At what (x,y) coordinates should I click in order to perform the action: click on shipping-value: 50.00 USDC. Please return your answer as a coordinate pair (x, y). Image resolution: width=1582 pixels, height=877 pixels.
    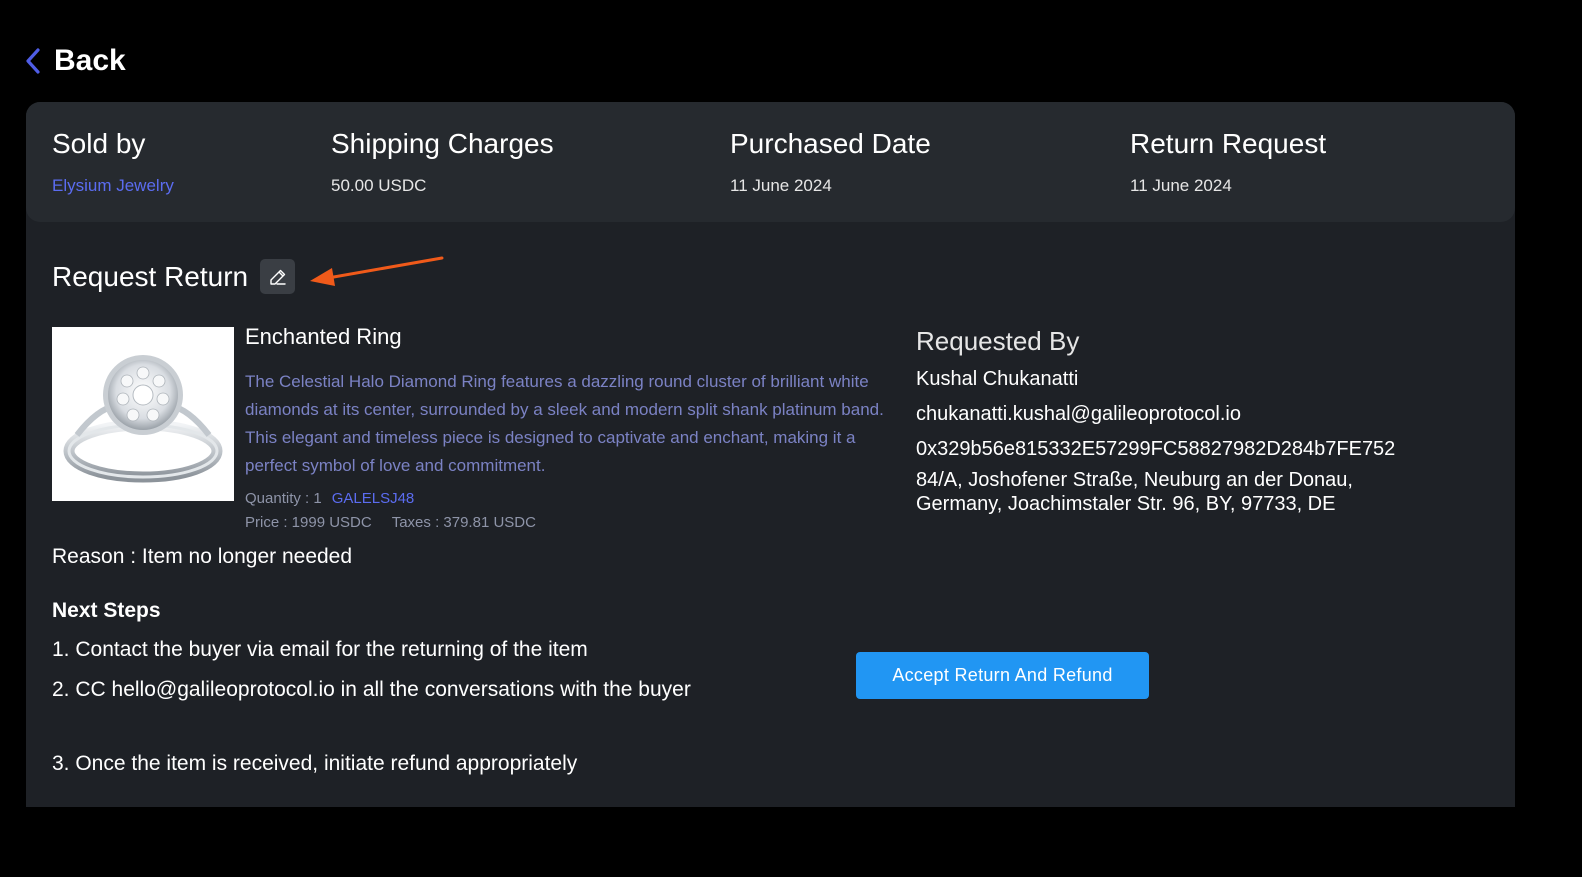
    Looking at the image, I should click on (379, 185).